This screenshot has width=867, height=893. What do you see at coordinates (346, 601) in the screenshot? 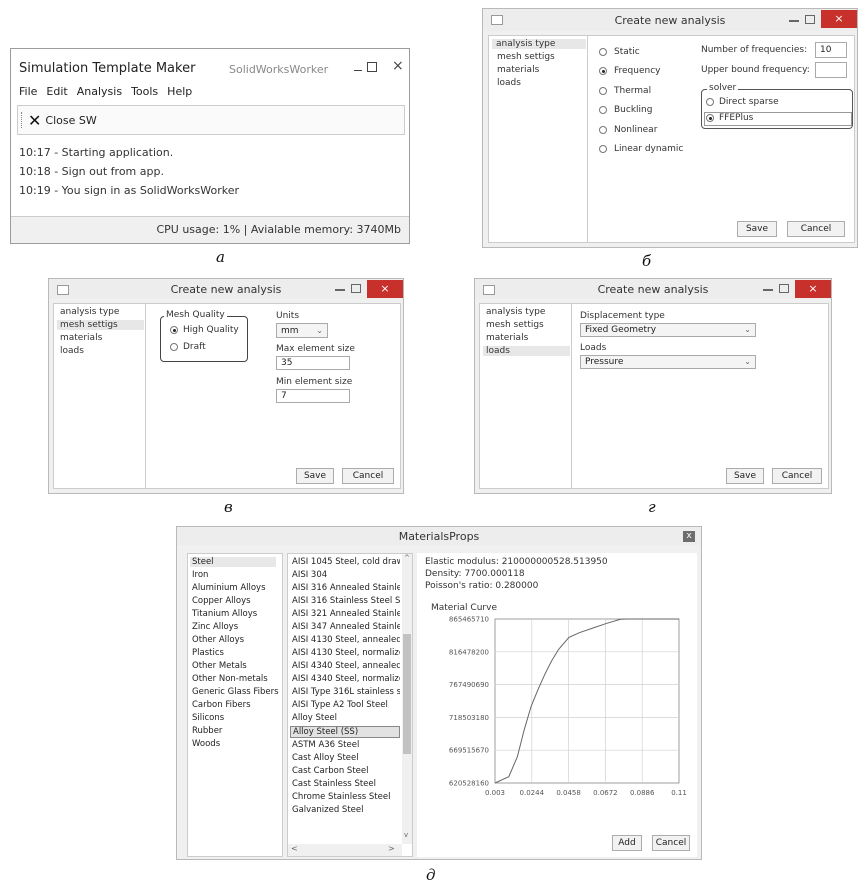
I see `material-item: AISI 316 Stainless Steel Shee` at bounding box center [346, 601].